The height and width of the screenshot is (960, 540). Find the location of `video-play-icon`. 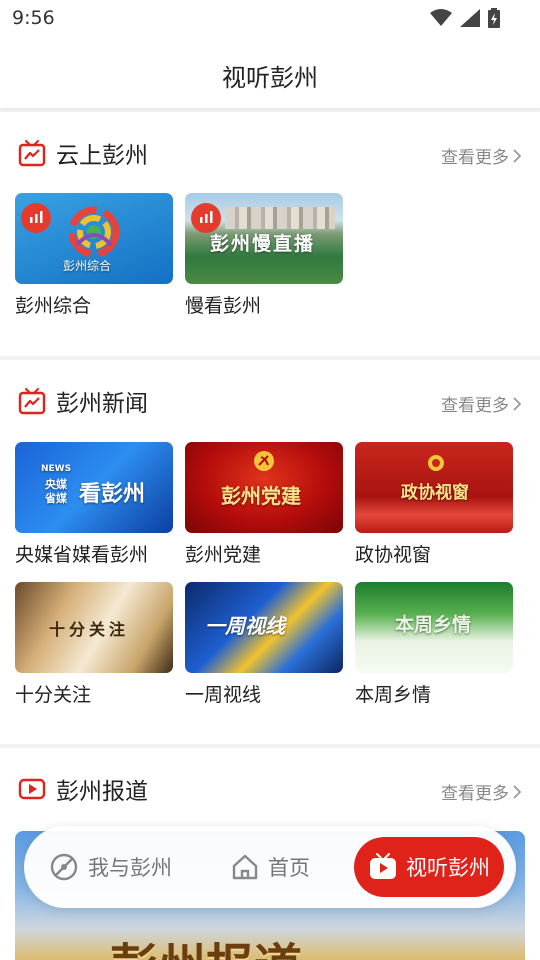

video-play-icon is located at coordinates (32, 789).